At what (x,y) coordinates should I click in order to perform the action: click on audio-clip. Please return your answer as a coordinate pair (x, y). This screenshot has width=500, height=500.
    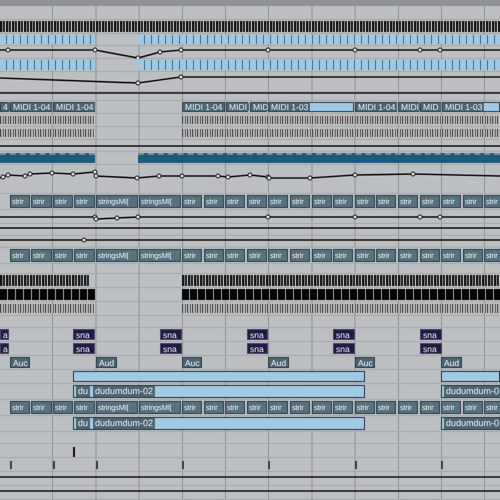
    Looking at the image, I should click on (470, 376).